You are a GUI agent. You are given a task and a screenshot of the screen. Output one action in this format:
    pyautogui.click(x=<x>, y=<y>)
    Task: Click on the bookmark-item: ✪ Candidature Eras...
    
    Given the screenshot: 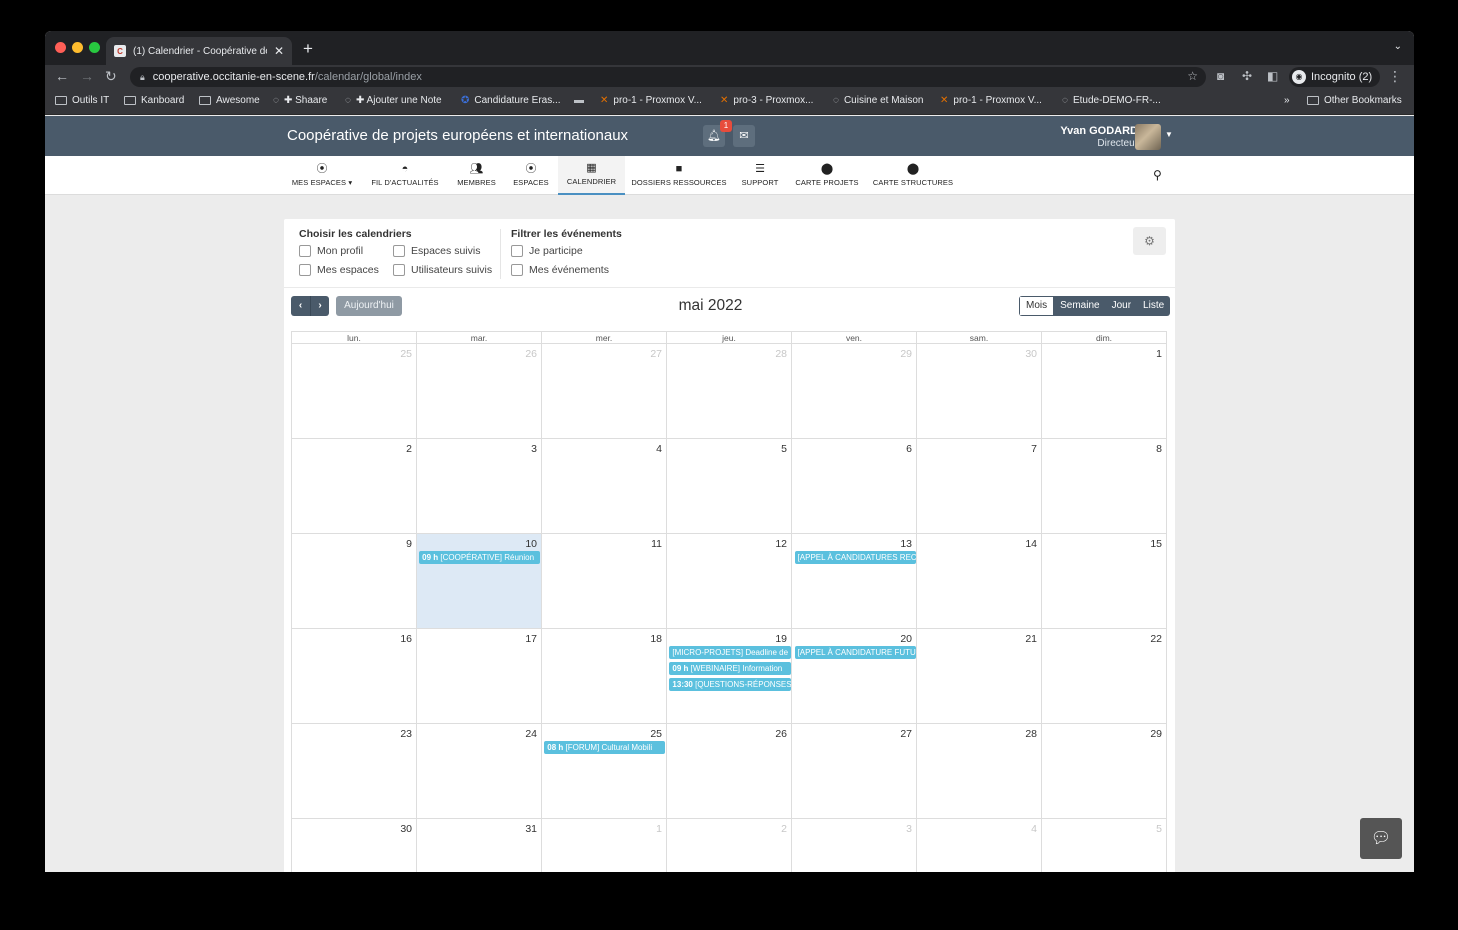 What is the action you would take?
    pyautogui.click(x=511, y=100)
    